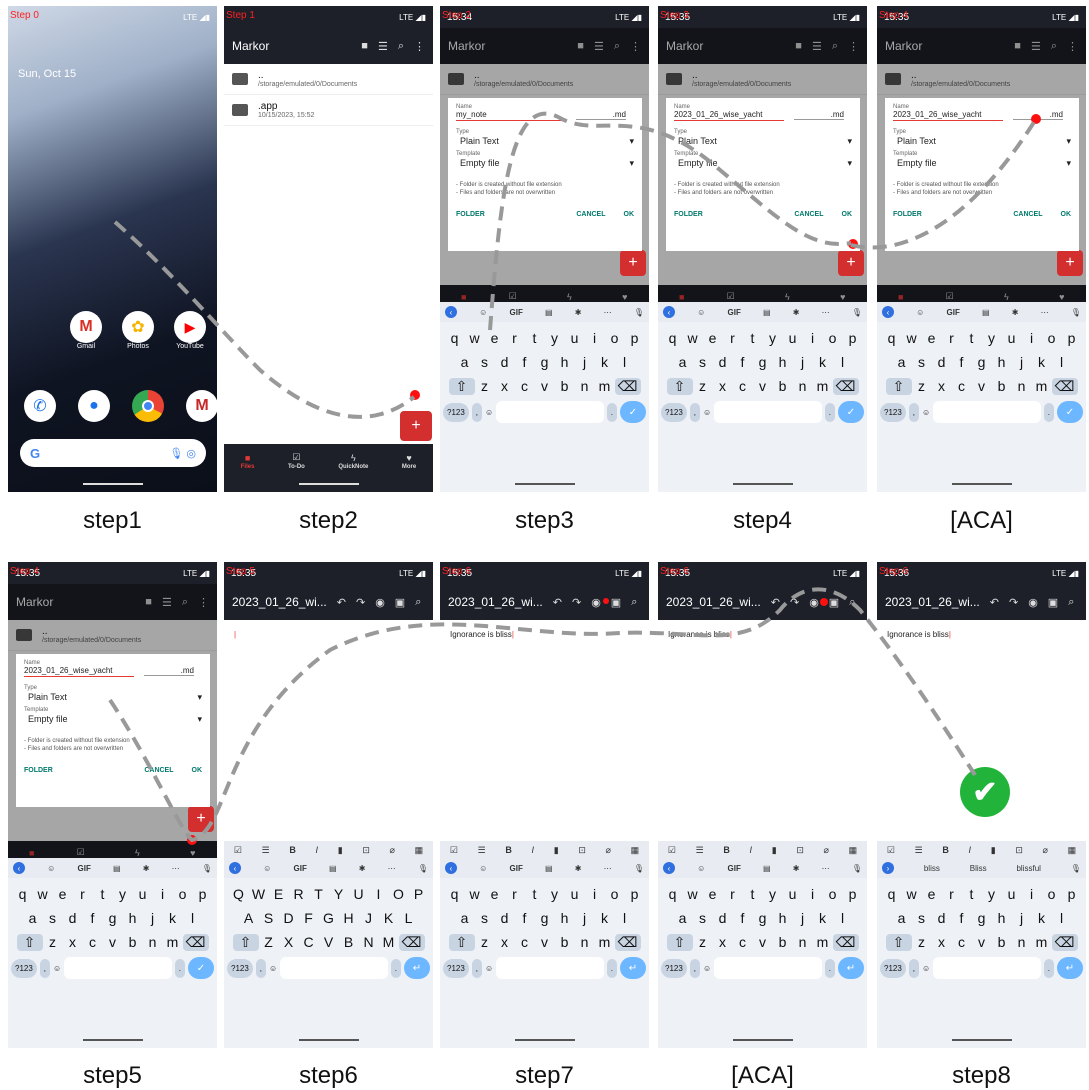 The height and width of the screenshot is (1090, 1089). Describe the element at coordinates (590, 214) in the screenshot. I see `cancel-button: CANCEL` at that location.